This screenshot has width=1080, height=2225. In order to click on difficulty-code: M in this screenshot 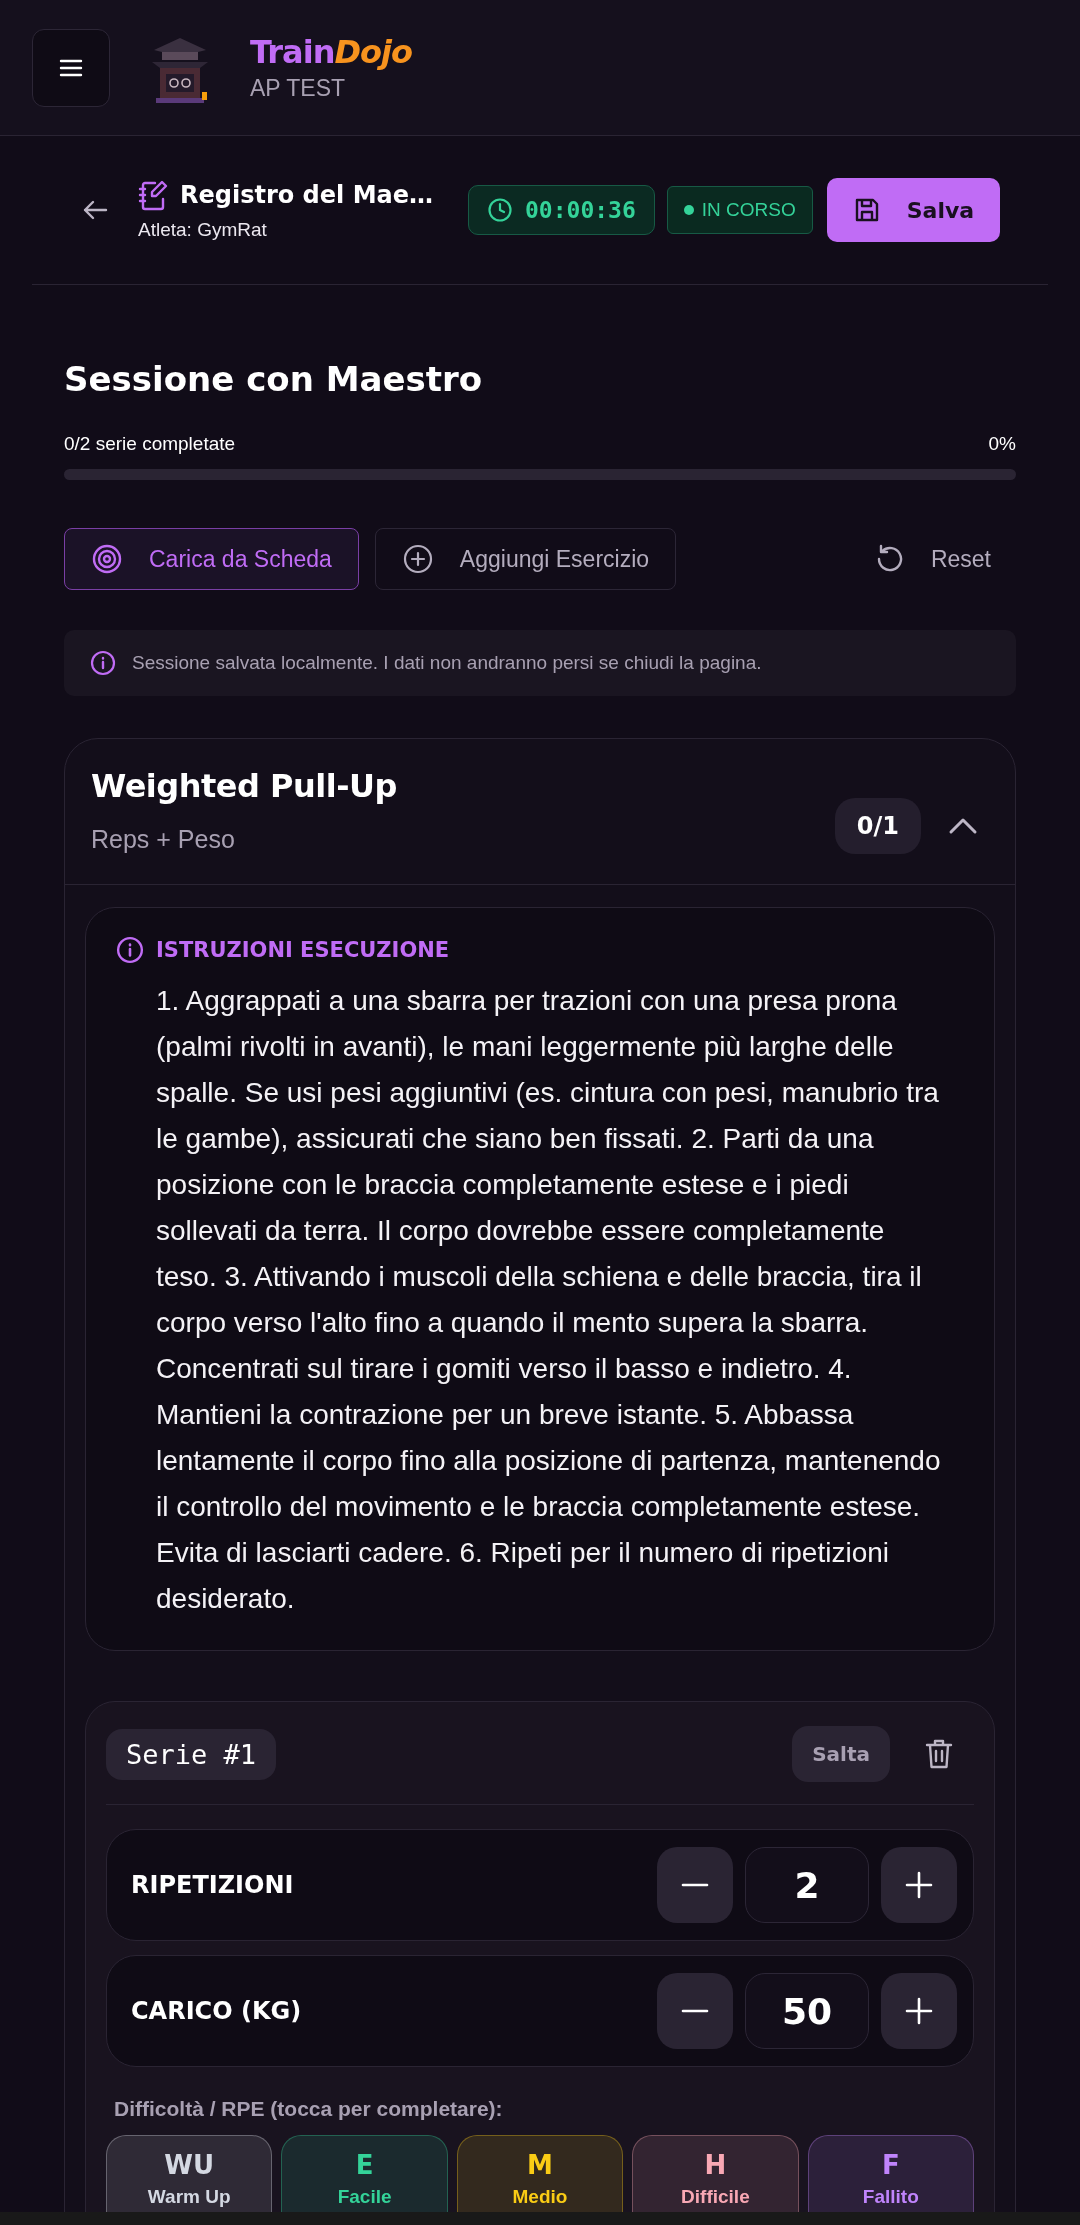, I will do `click(540, 2165)`.